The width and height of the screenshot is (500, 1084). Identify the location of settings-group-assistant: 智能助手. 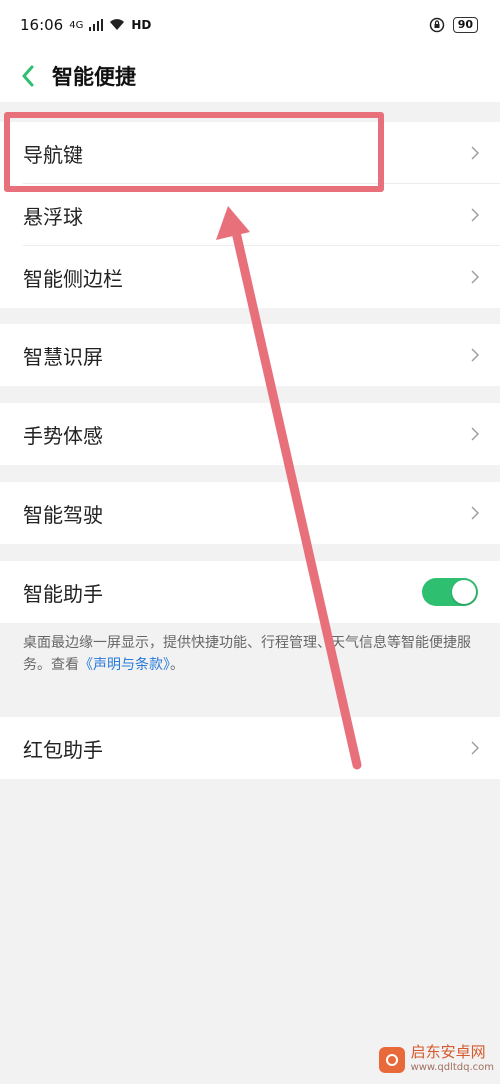
(250, 592).